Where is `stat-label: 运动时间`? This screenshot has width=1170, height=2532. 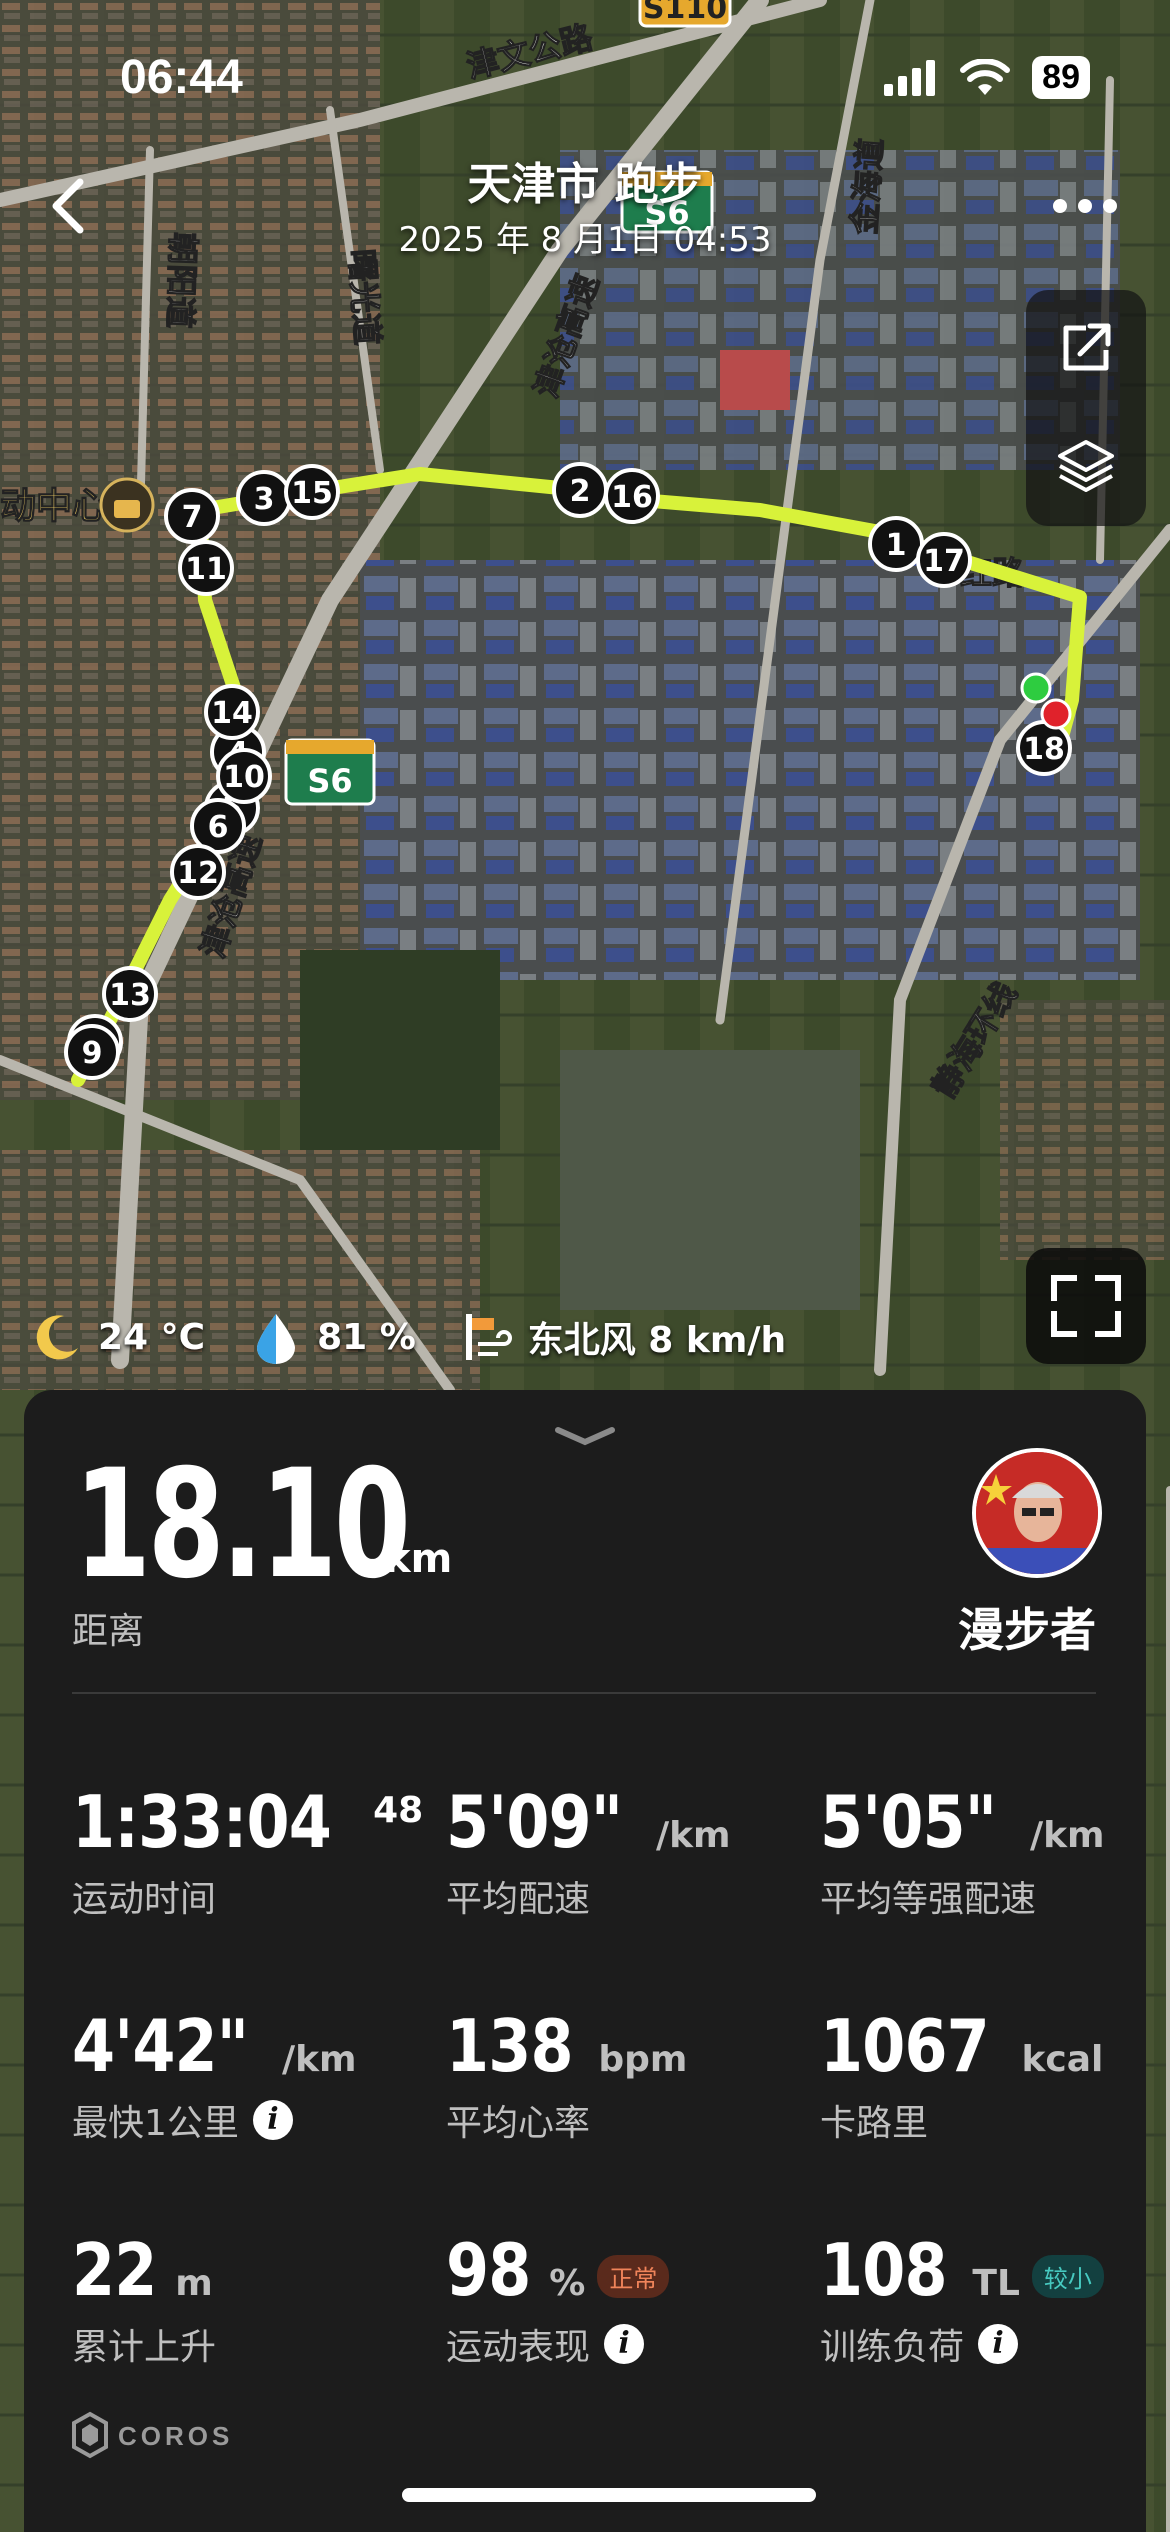
stat-label: 运动时间 is located at coordinates (144, 1899).